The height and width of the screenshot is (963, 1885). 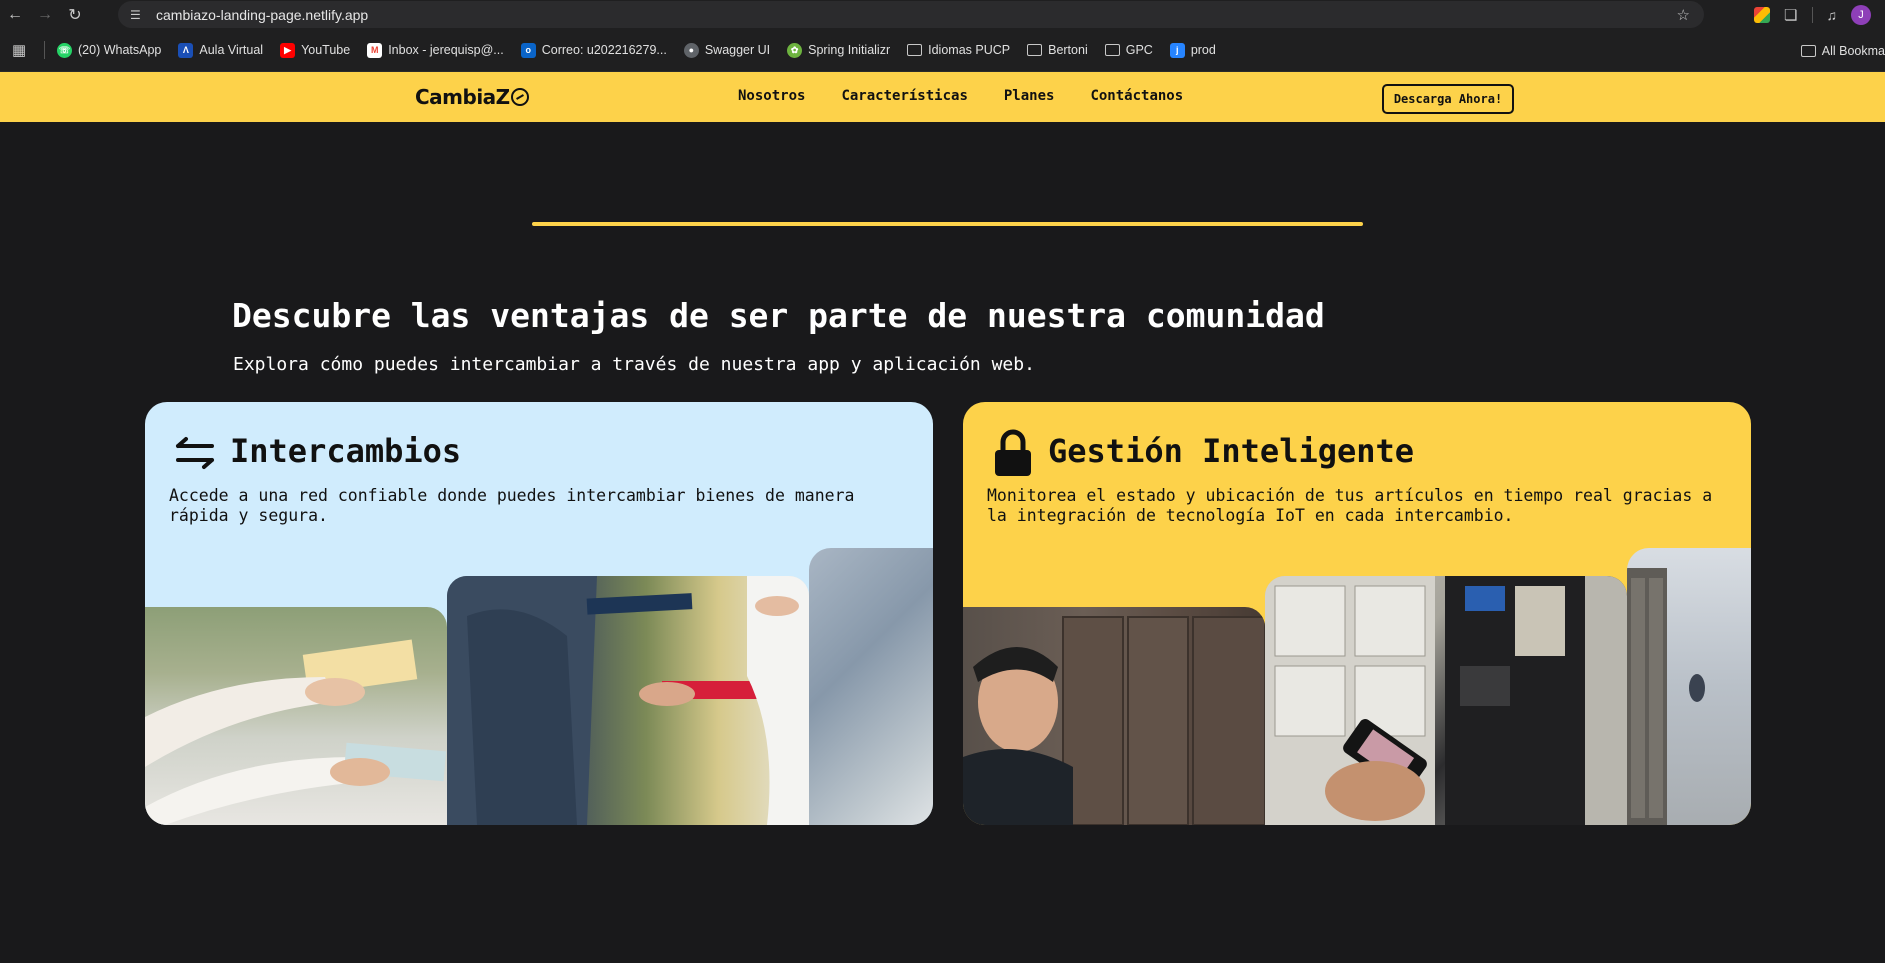 What do you see at coordinates (795, 50) in the screenshot?
I see `spring-icon: ✿` at bounding box center [795, 50].